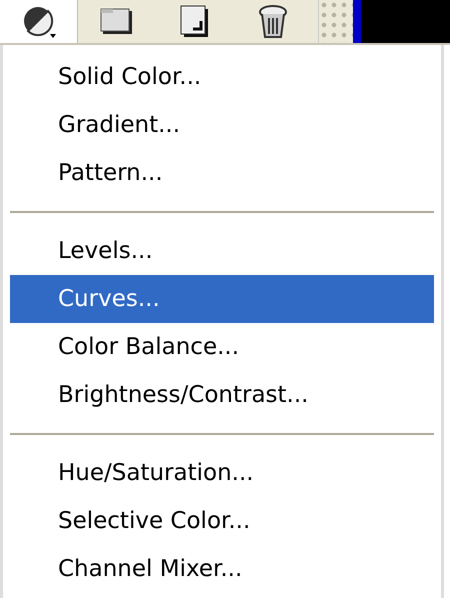 This screenshot has width=450, height=598. What do you see at coordinates (357, 21) in the screenshot?
I see `window-border` at bounding box center [357, 21].